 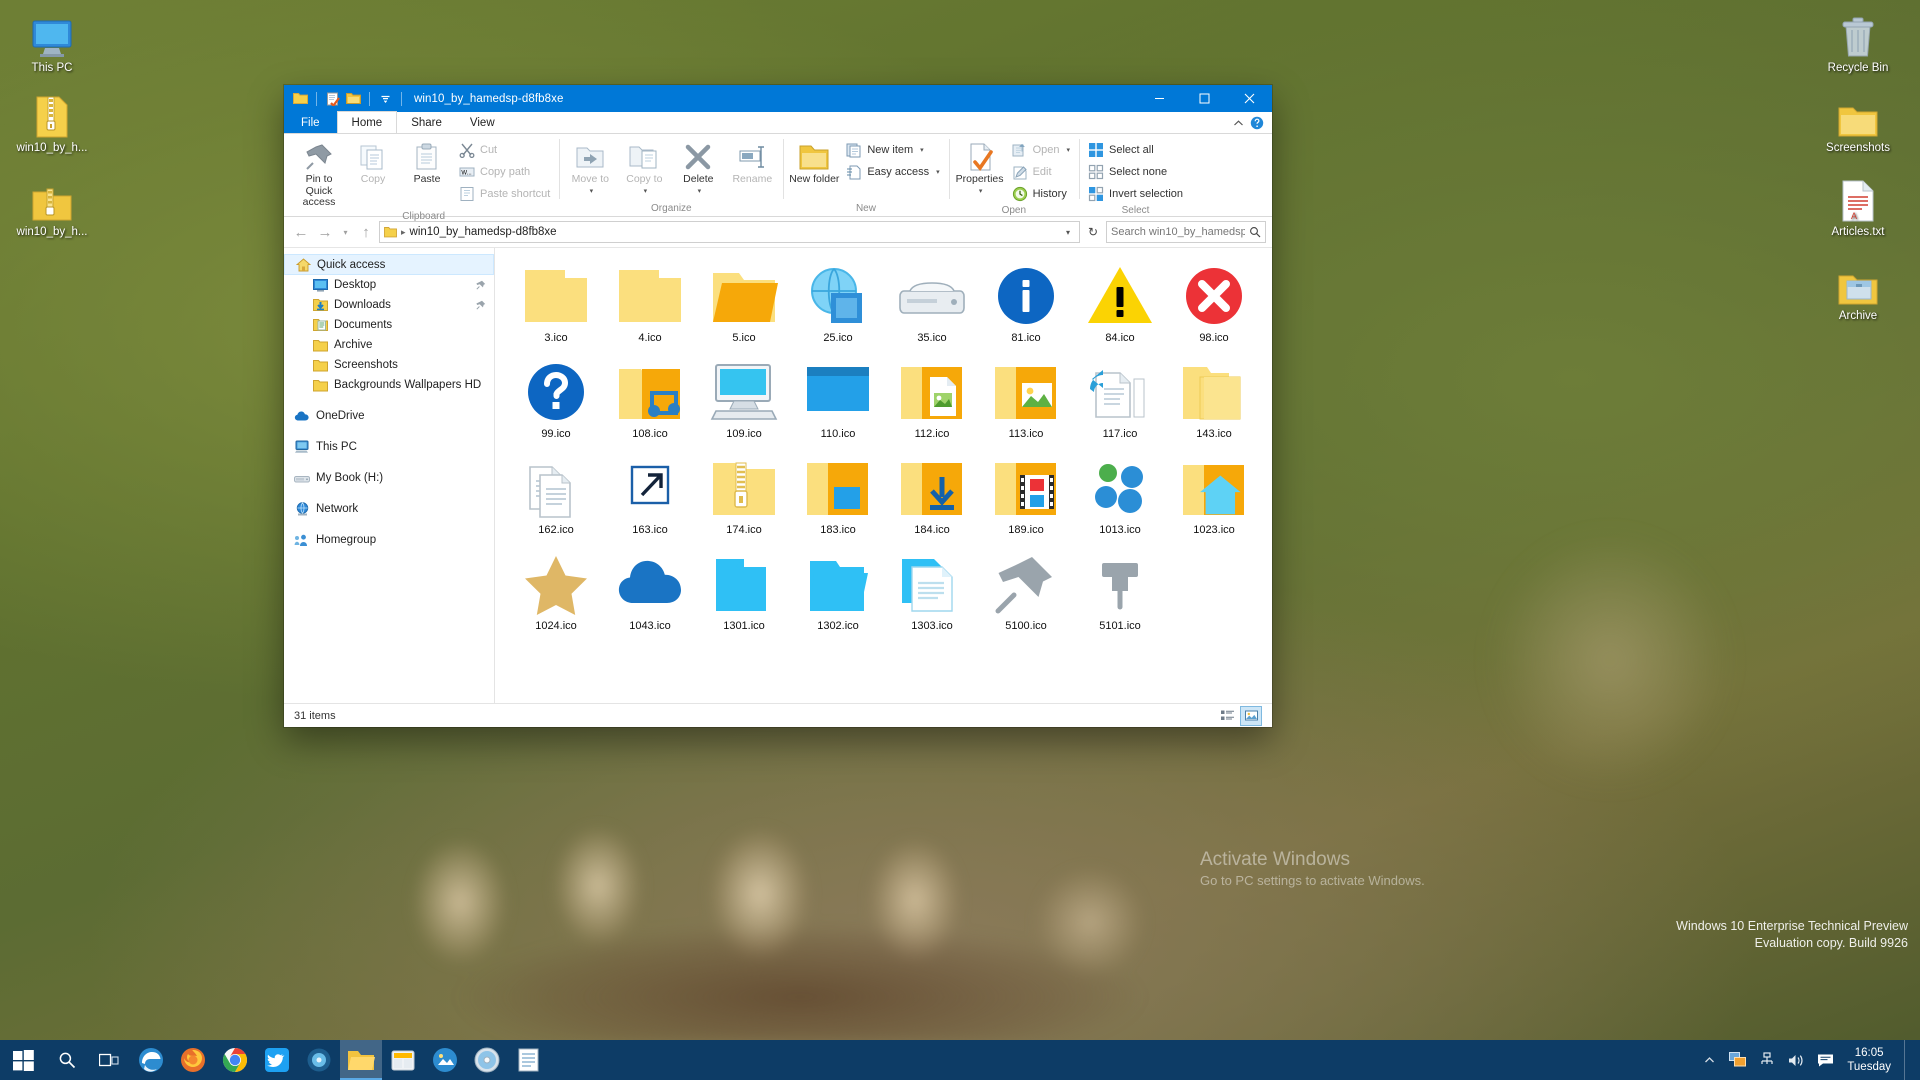 What do you see at coordinates (1858, 289) in the screenshot?
I see `desktop-icon: Archive` at bounding box center [1858, 289].